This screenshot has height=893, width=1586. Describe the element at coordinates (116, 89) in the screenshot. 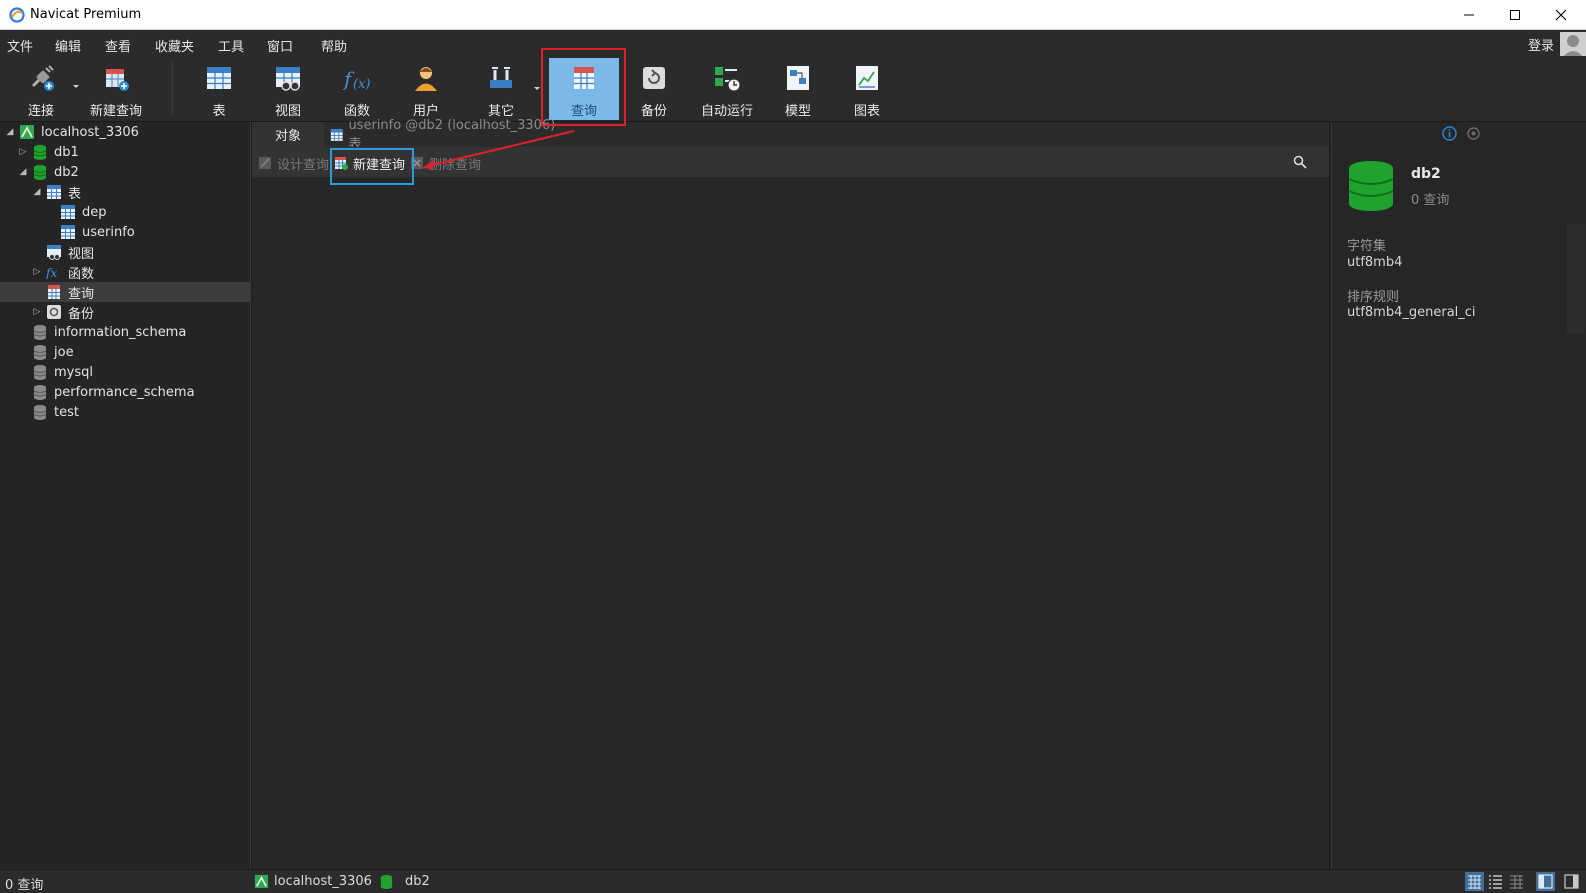

I see `new-query-toolbar-button: 新建查询` at that location.